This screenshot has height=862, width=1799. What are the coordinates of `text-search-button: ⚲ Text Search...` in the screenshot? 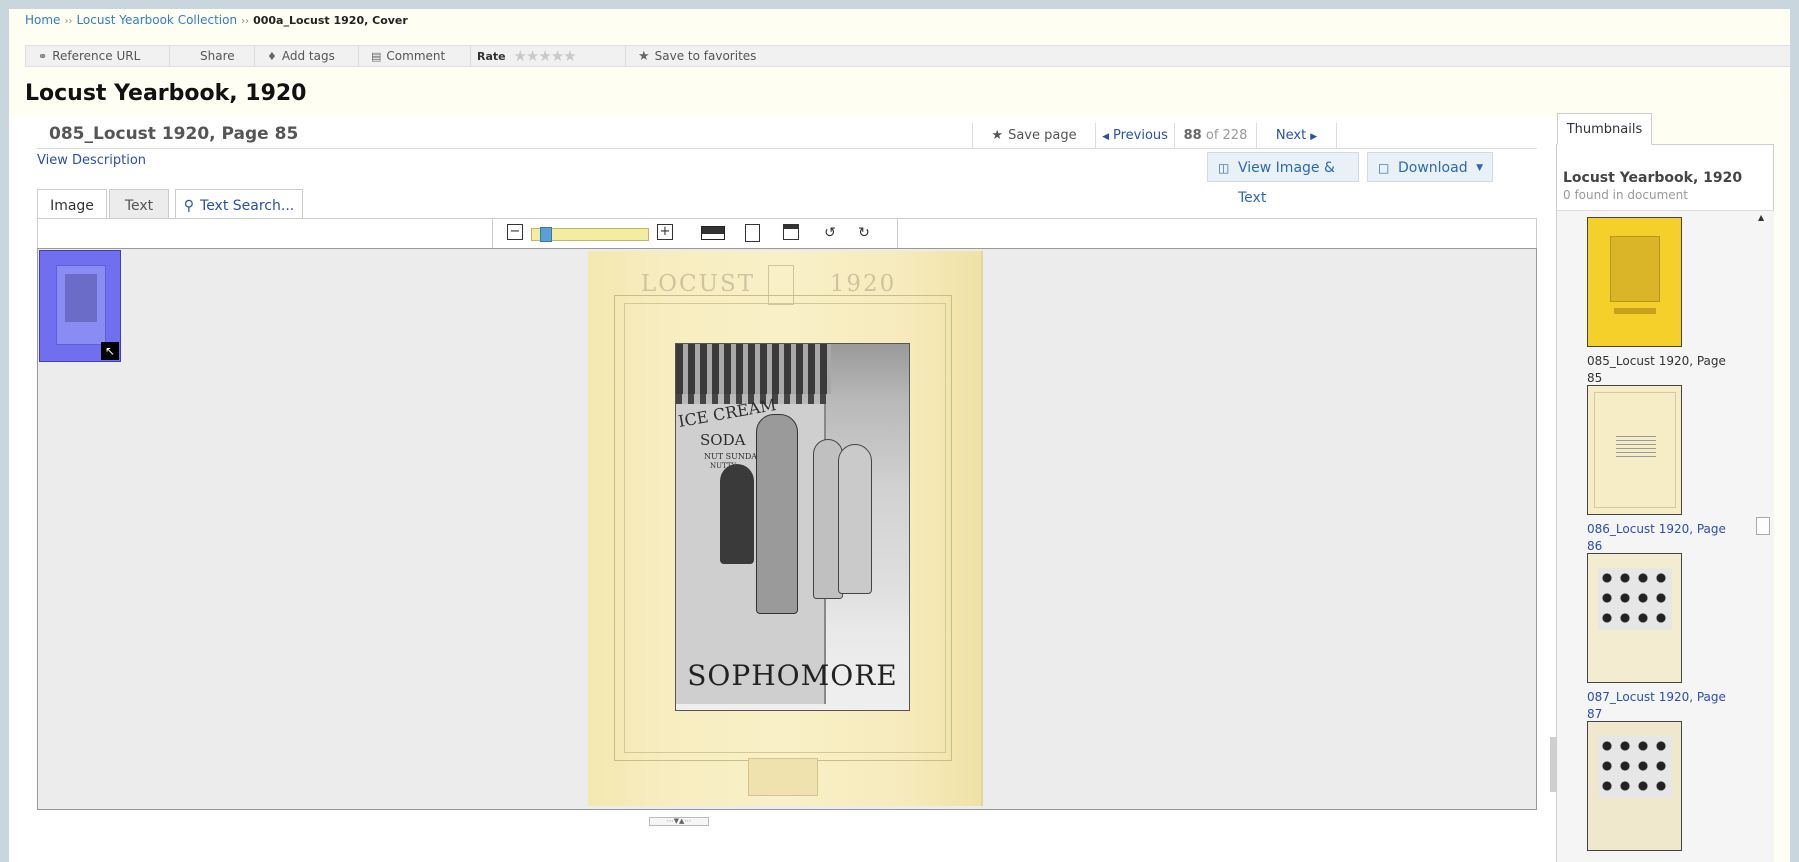 It's located at (239, 205).